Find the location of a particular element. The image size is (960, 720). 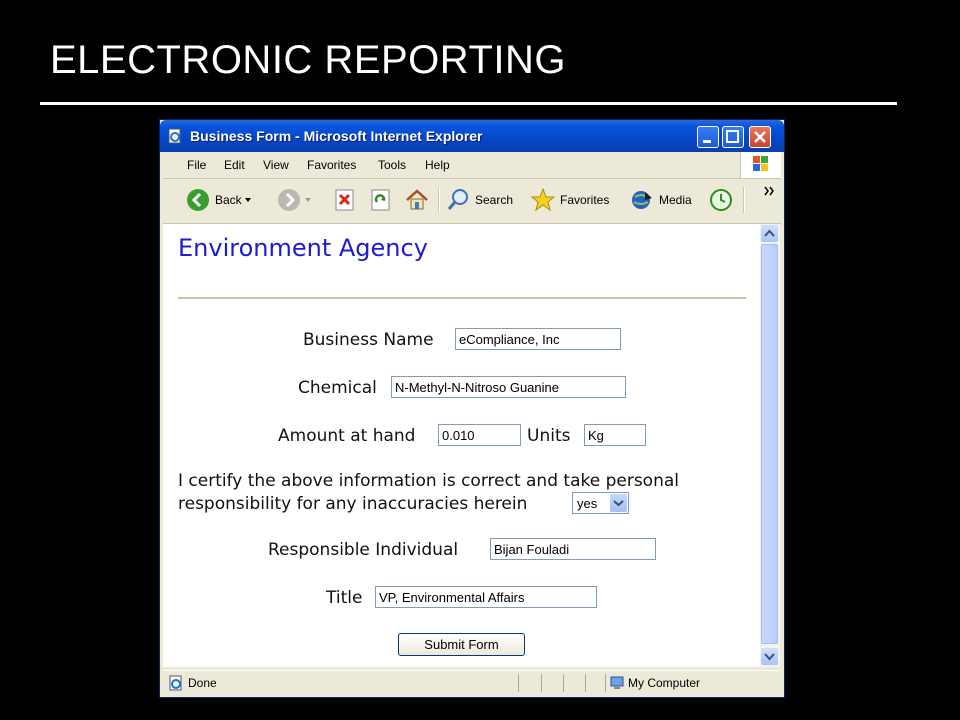

media-button: Media is located at coordinates (660, 200).